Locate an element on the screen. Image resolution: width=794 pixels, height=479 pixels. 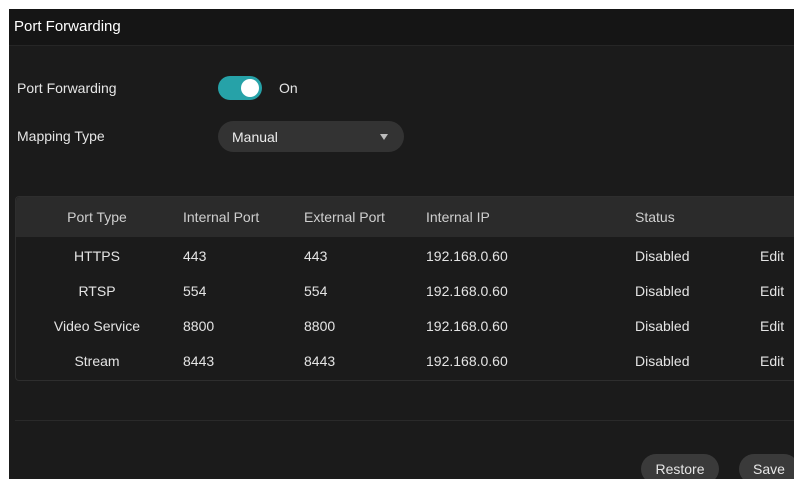
port-forwarding-toggle is located at coordinates (240, 88).